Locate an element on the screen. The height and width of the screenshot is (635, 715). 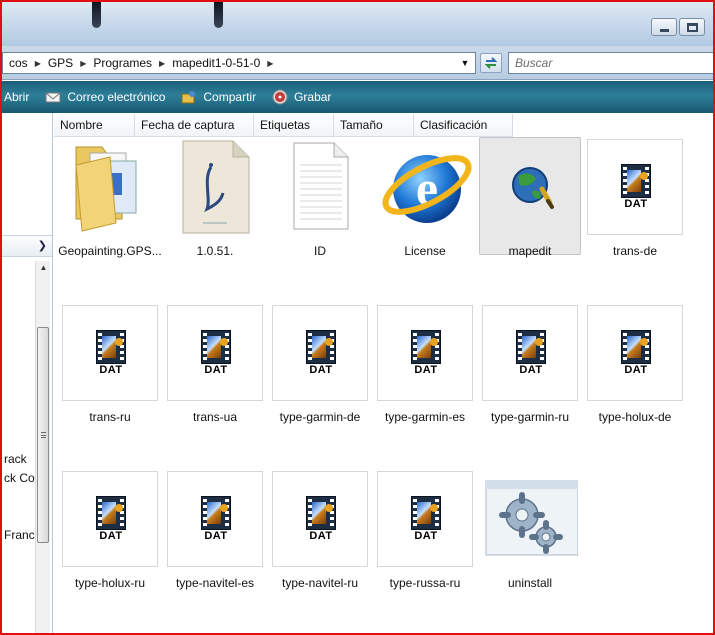
settings-gears-icon is located at coordinates (532, 518).